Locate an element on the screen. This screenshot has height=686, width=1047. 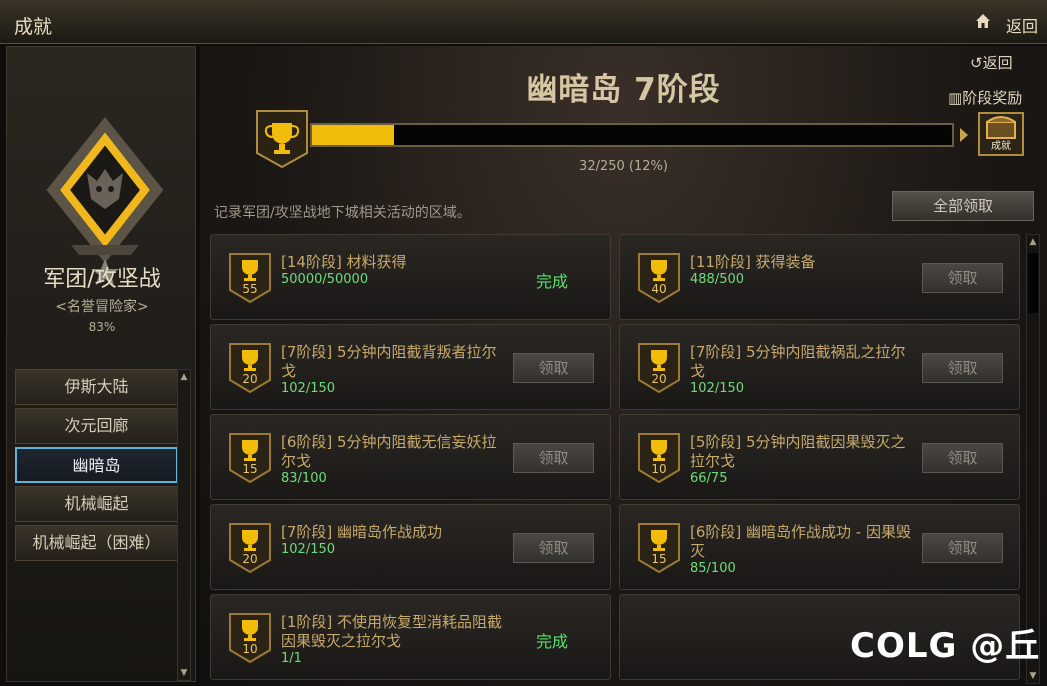
nav-item-machine-rise-hard: 机械崛起（困难） is located at coordinates (96, 543).